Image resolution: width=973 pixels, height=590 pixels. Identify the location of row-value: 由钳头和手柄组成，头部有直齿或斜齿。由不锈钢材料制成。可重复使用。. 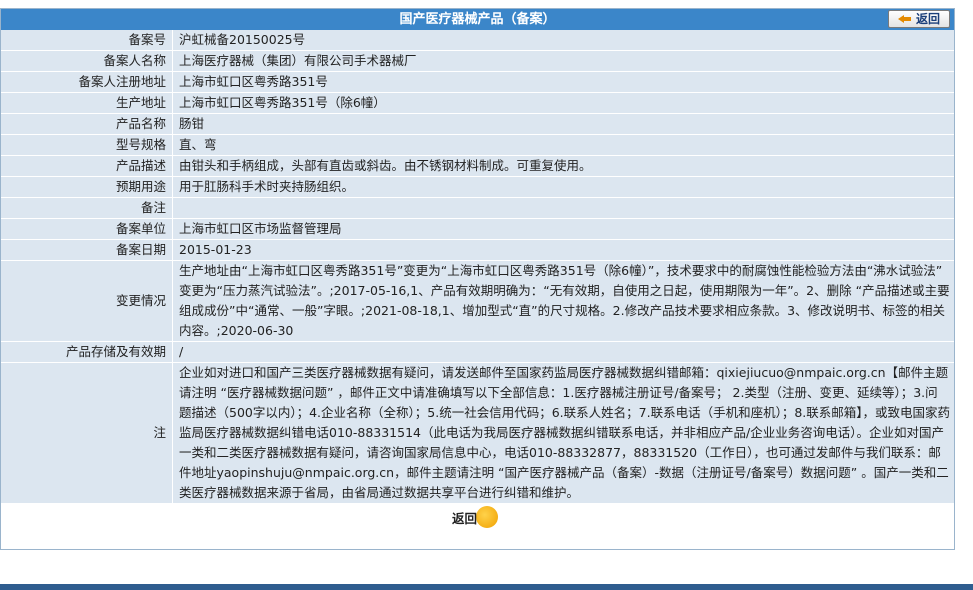
(563, 166).